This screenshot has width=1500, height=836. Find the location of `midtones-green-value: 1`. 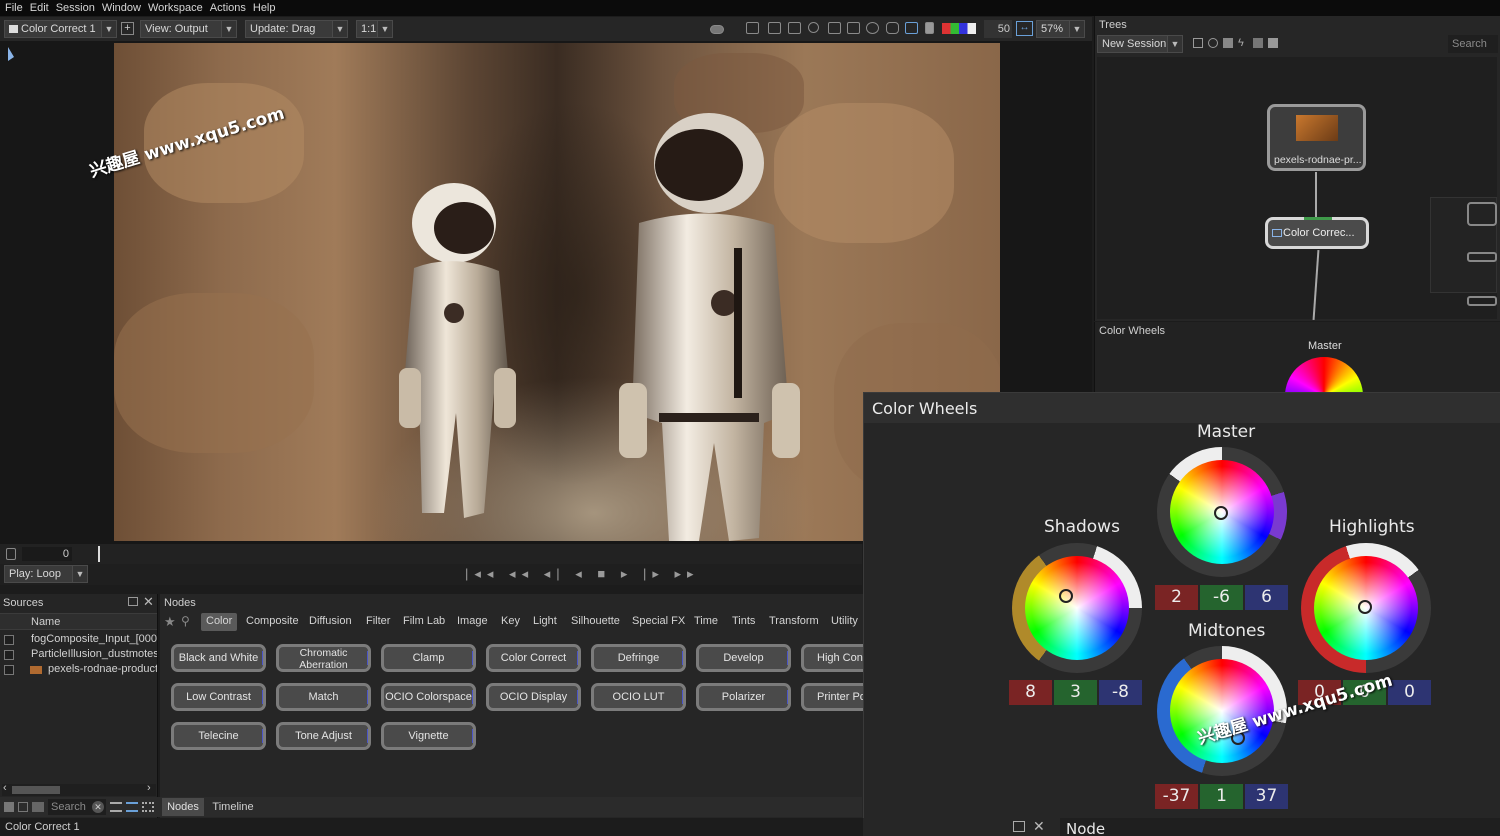

midtones-green-value: 1 is located at coordinates (1221, 796).